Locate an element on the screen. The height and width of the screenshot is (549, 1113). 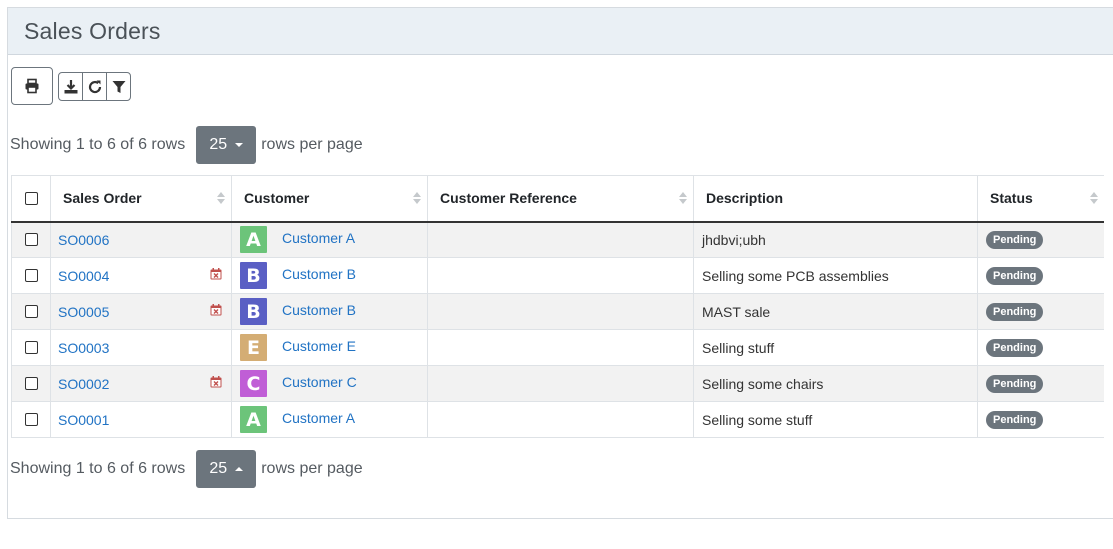
select-all-checkbox is located at coordinates (31, 198).